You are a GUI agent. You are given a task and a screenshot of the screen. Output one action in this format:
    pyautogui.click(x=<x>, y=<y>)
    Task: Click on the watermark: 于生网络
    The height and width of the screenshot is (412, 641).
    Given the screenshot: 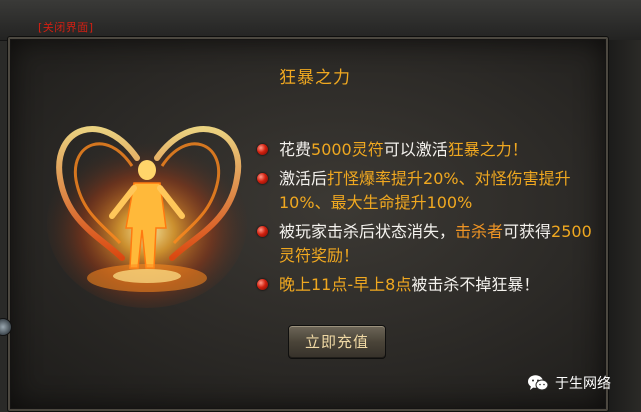 What is the action you would take?
    pyautogui.click(x=569, y=383)
    